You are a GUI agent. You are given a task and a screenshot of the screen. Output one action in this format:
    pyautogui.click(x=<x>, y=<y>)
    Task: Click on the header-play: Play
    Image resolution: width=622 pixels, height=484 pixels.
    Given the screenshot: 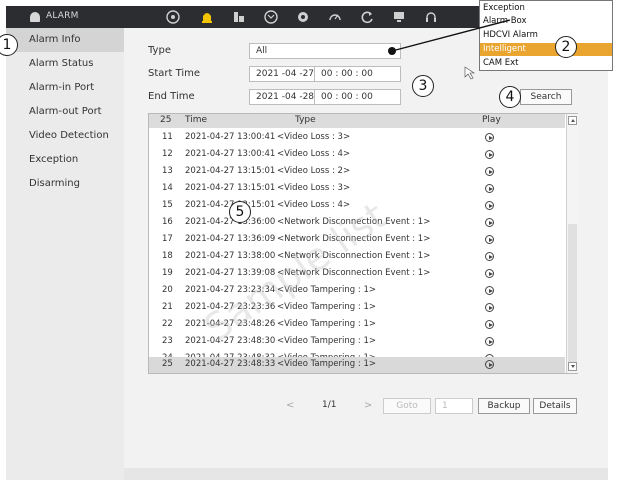 What is the action you would take?
    pyautogui.click(x=491, y=120)
    